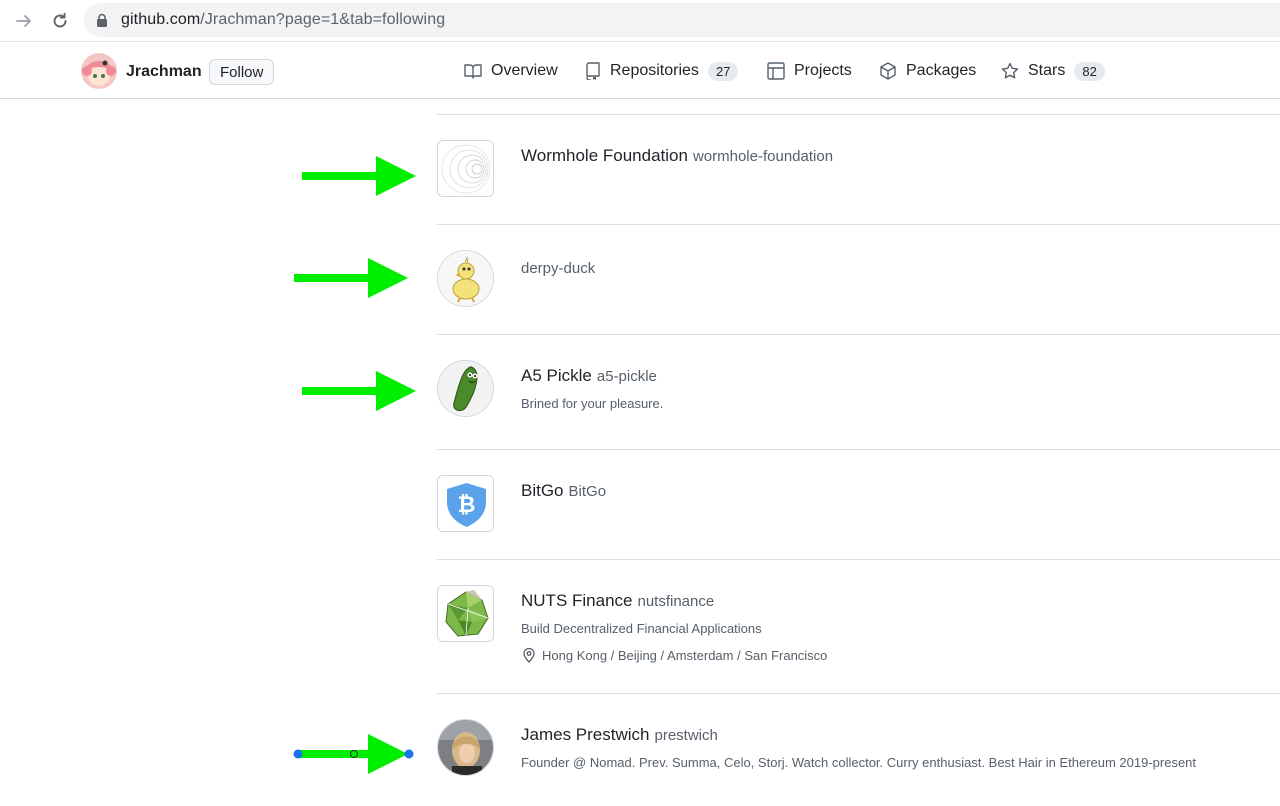 The image size is (1280, 806). What do you see at coordinates (675, 601) in the screenshot?
I see `user-login: nutsfinance` at bounding box center [675, 601].